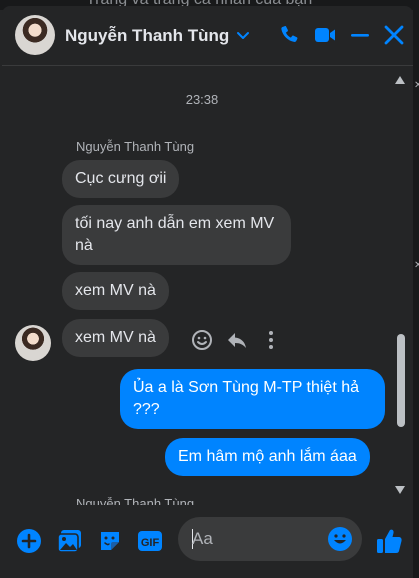 The height and width of the screenshot is (578, 419). Describe the element at coordinates (360, 35) in the screenshot. I see `minimize-icon` at that location.